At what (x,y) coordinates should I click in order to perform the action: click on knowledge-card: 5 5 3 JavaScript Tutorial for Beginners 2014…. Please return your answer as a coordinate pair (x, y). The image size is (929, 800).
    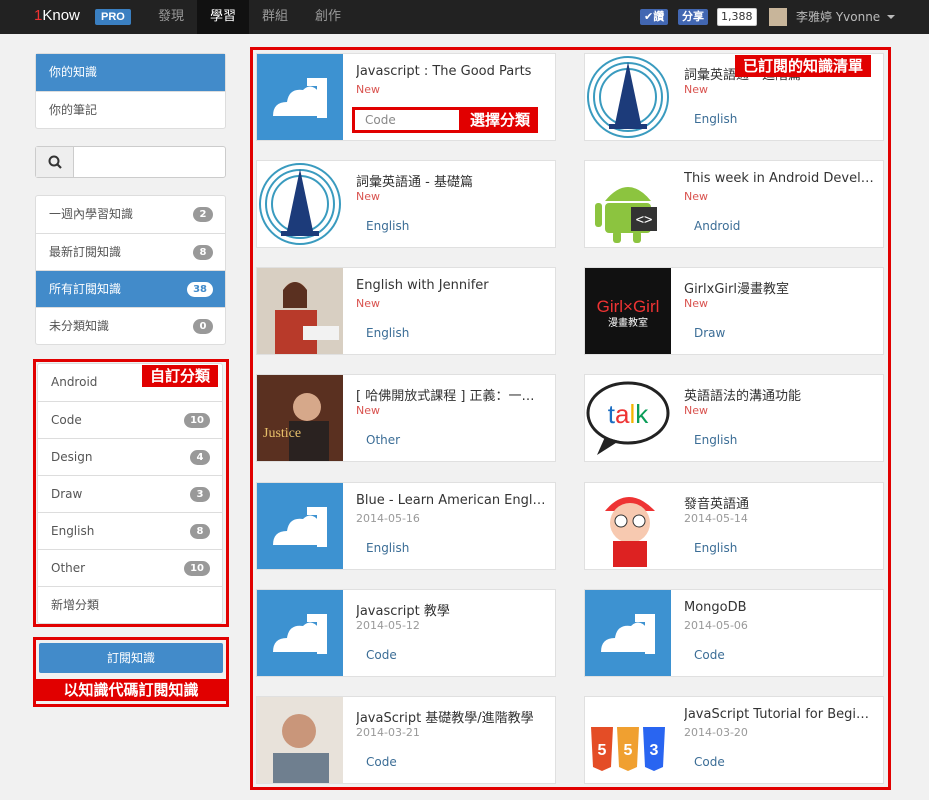
    Looking at the image, I should click on (734, 740).